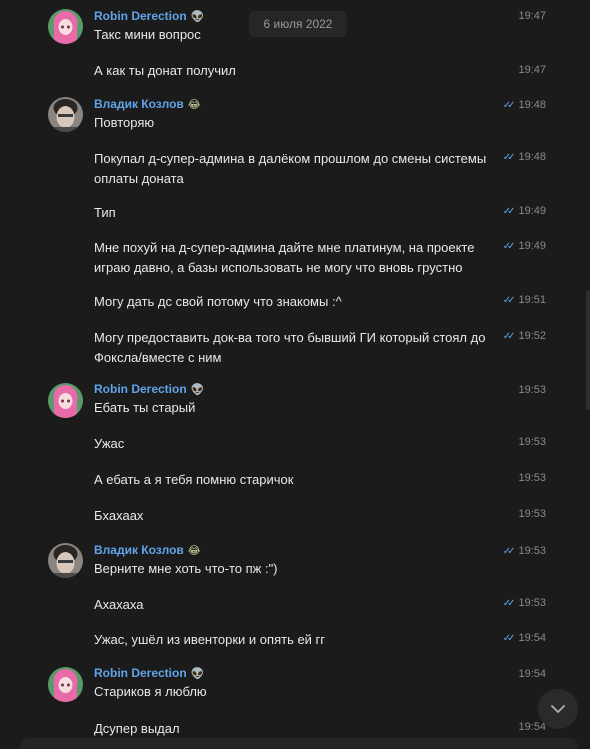  What do you see at coordinates (186, 568) in the screenshot?
I see `message-text: Верните мне хоть что-то пж :")` at bounding box center [186, 568].